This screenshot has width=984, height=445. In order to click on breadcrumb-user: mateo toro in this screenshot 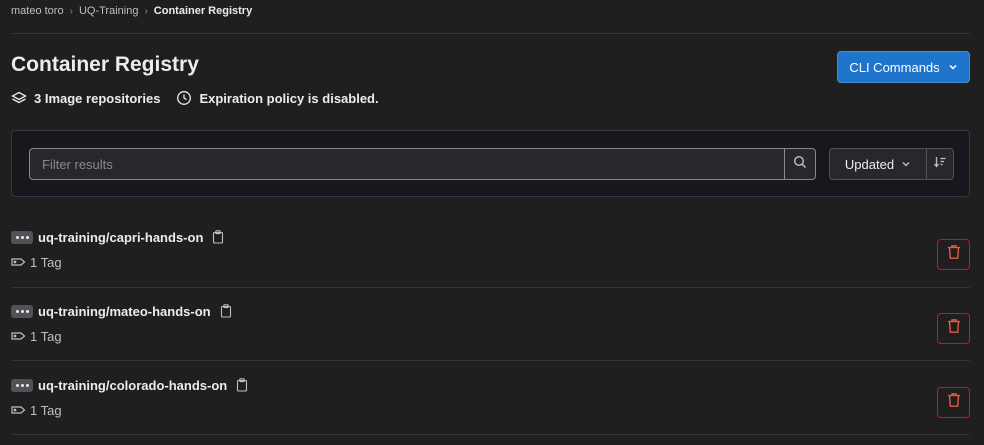, I will do `click(37, 11)`.